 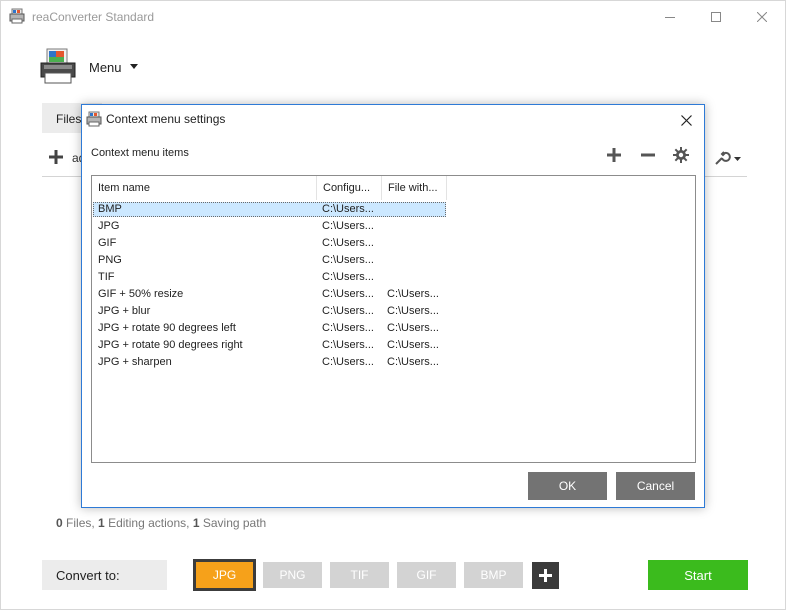 I want to click on add-format-button, so click(x=545, y=575).